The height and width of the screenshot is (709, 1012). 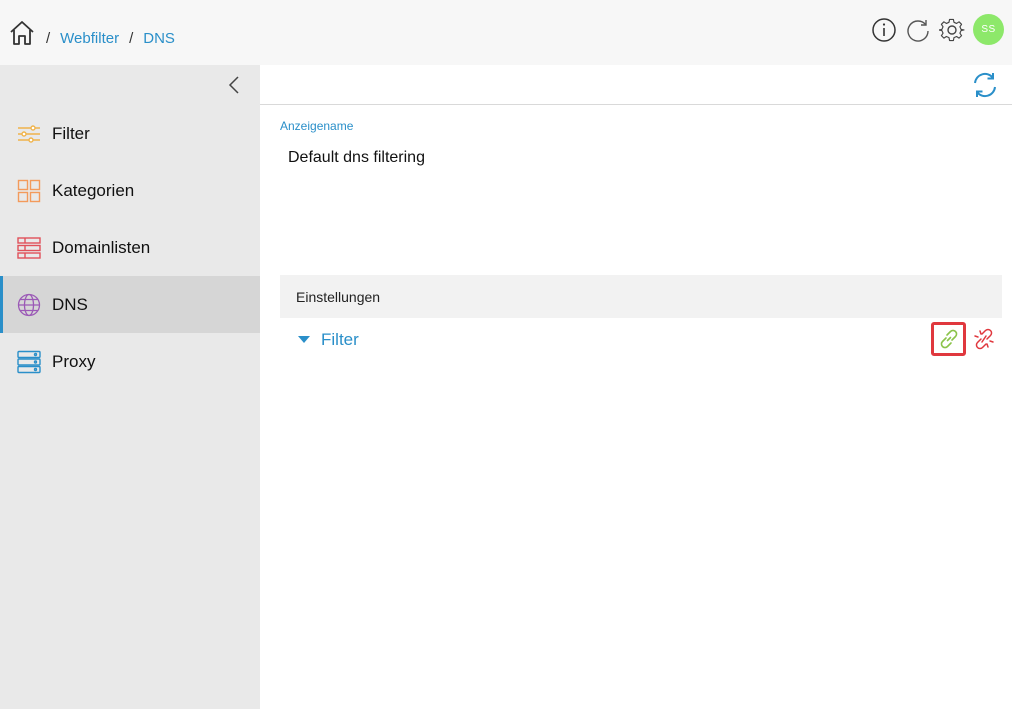 I want to click on gear-icon, so click(x=952, y=30).